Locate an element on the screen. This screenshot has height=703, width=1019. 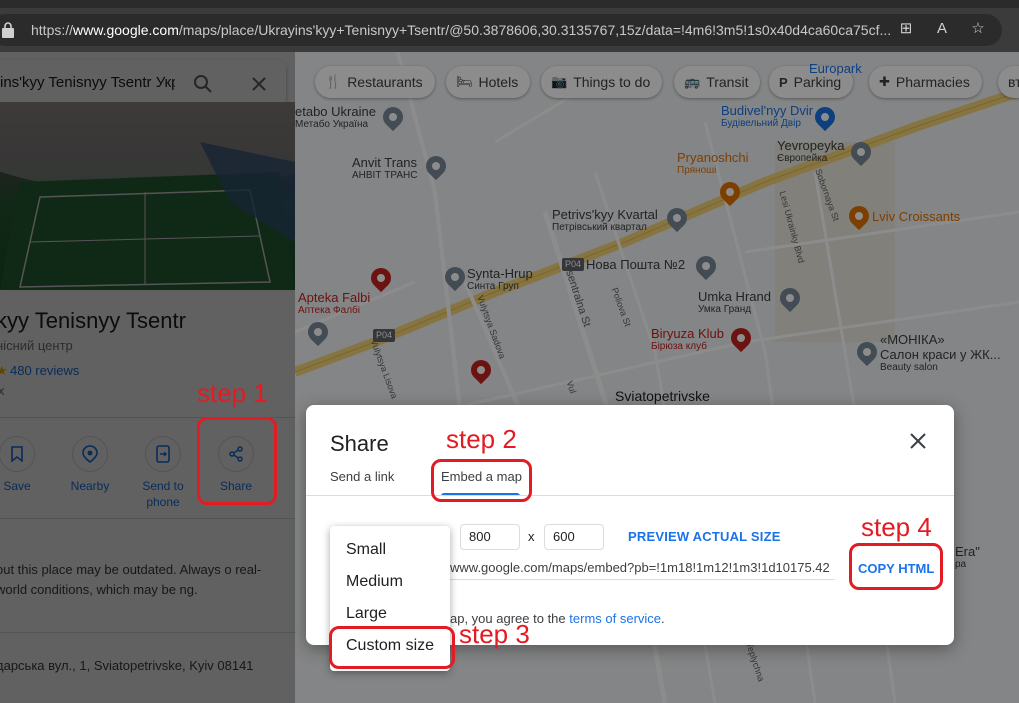
read-aloud-icon: A is located at coordinates (942, 29).